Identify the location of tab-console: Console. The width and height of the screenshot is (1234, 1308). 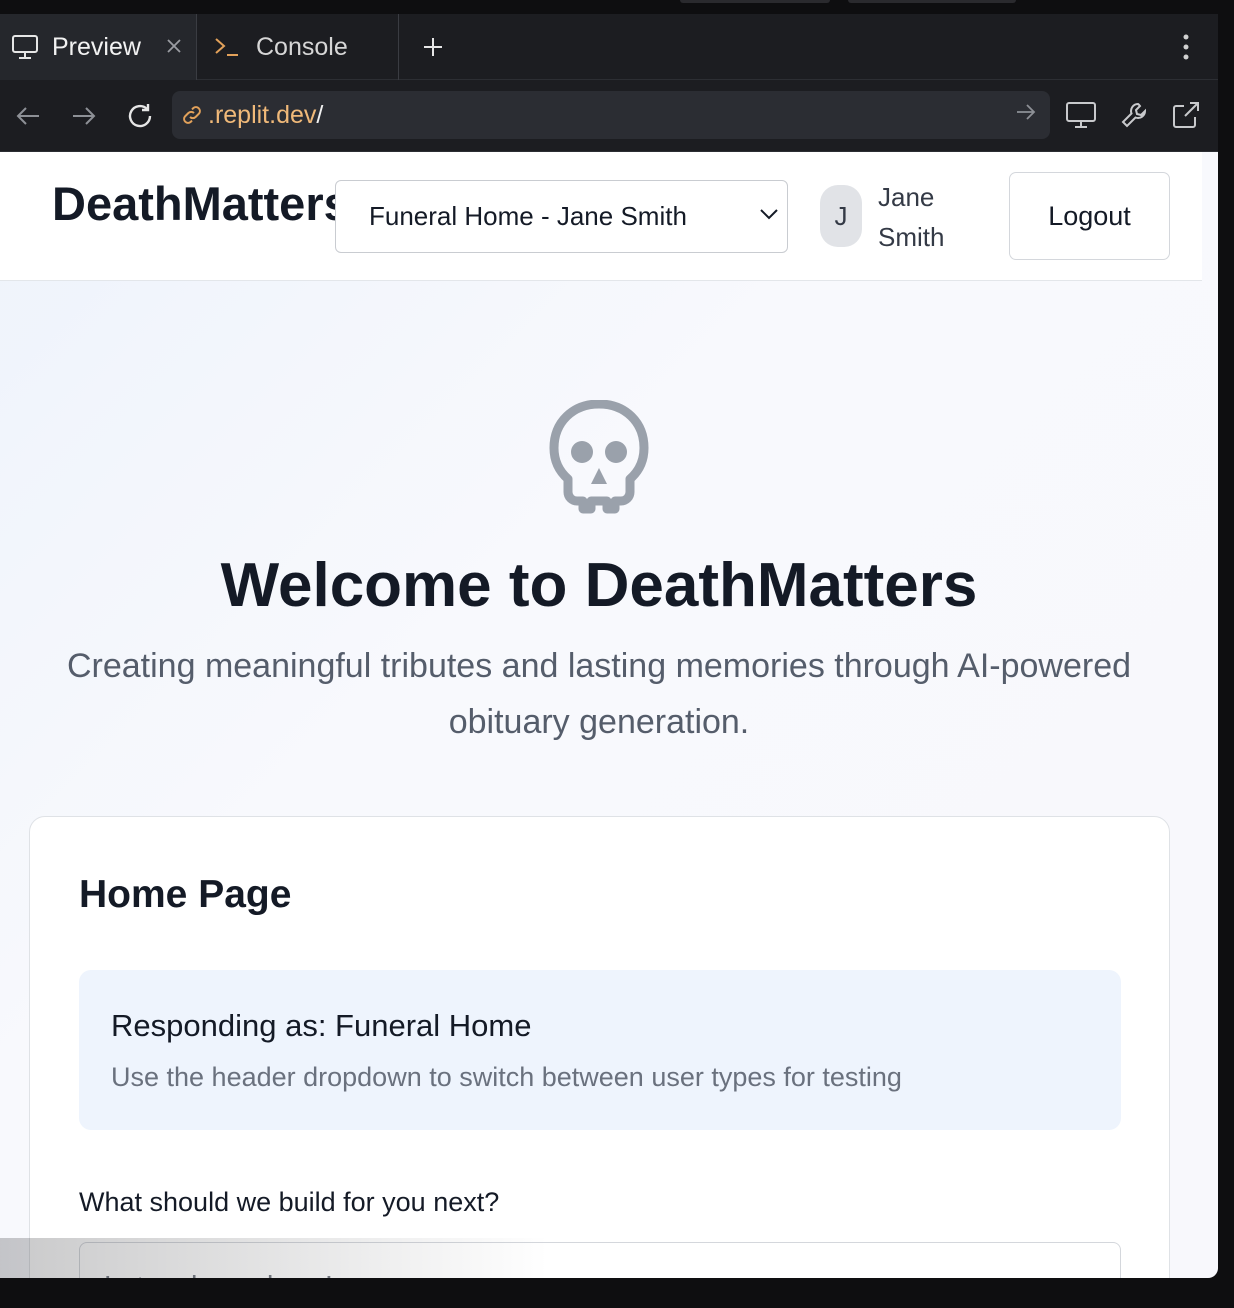
(298, 47).